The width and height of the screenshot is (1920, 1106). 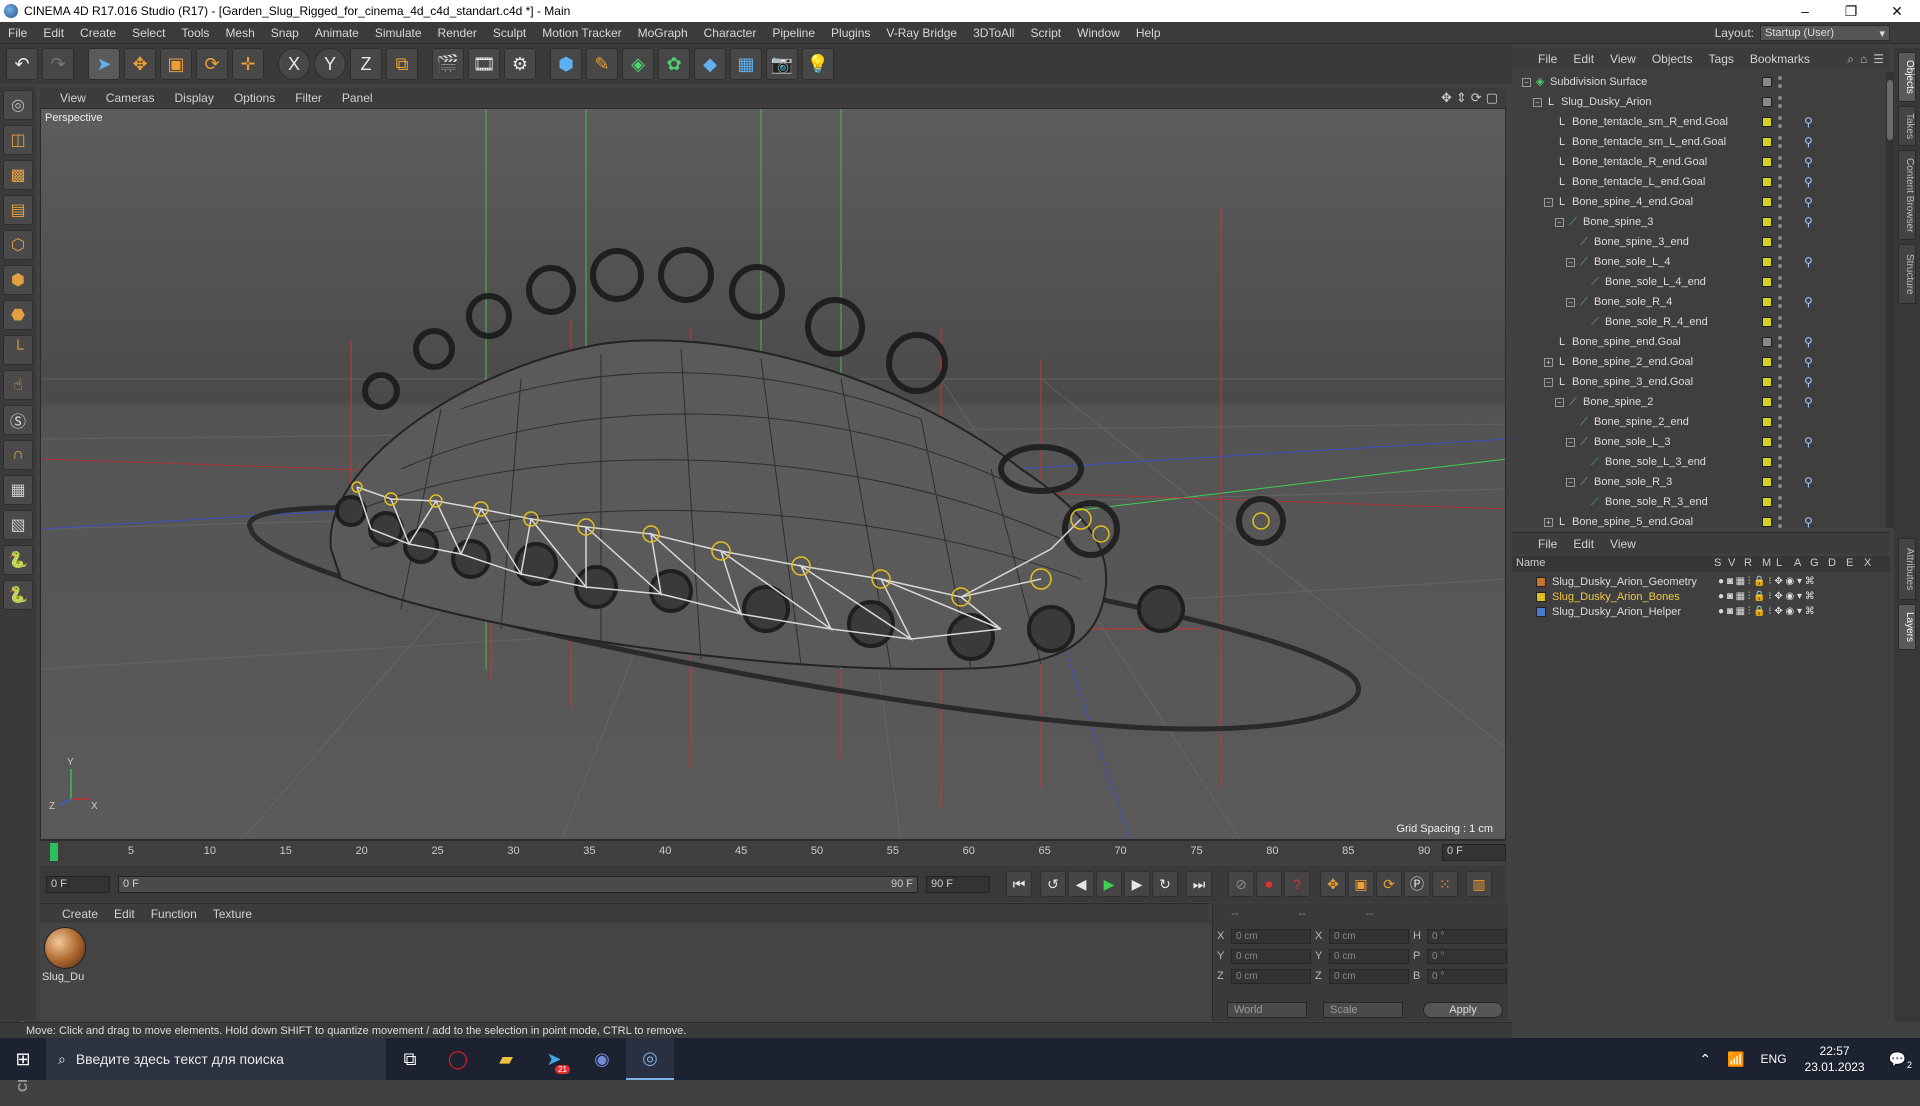 What do you see at coordinates (518, 884) in the screenshot?
I see `frame-range-slider: 0 F 90 F` at bounding box center [518, 884].